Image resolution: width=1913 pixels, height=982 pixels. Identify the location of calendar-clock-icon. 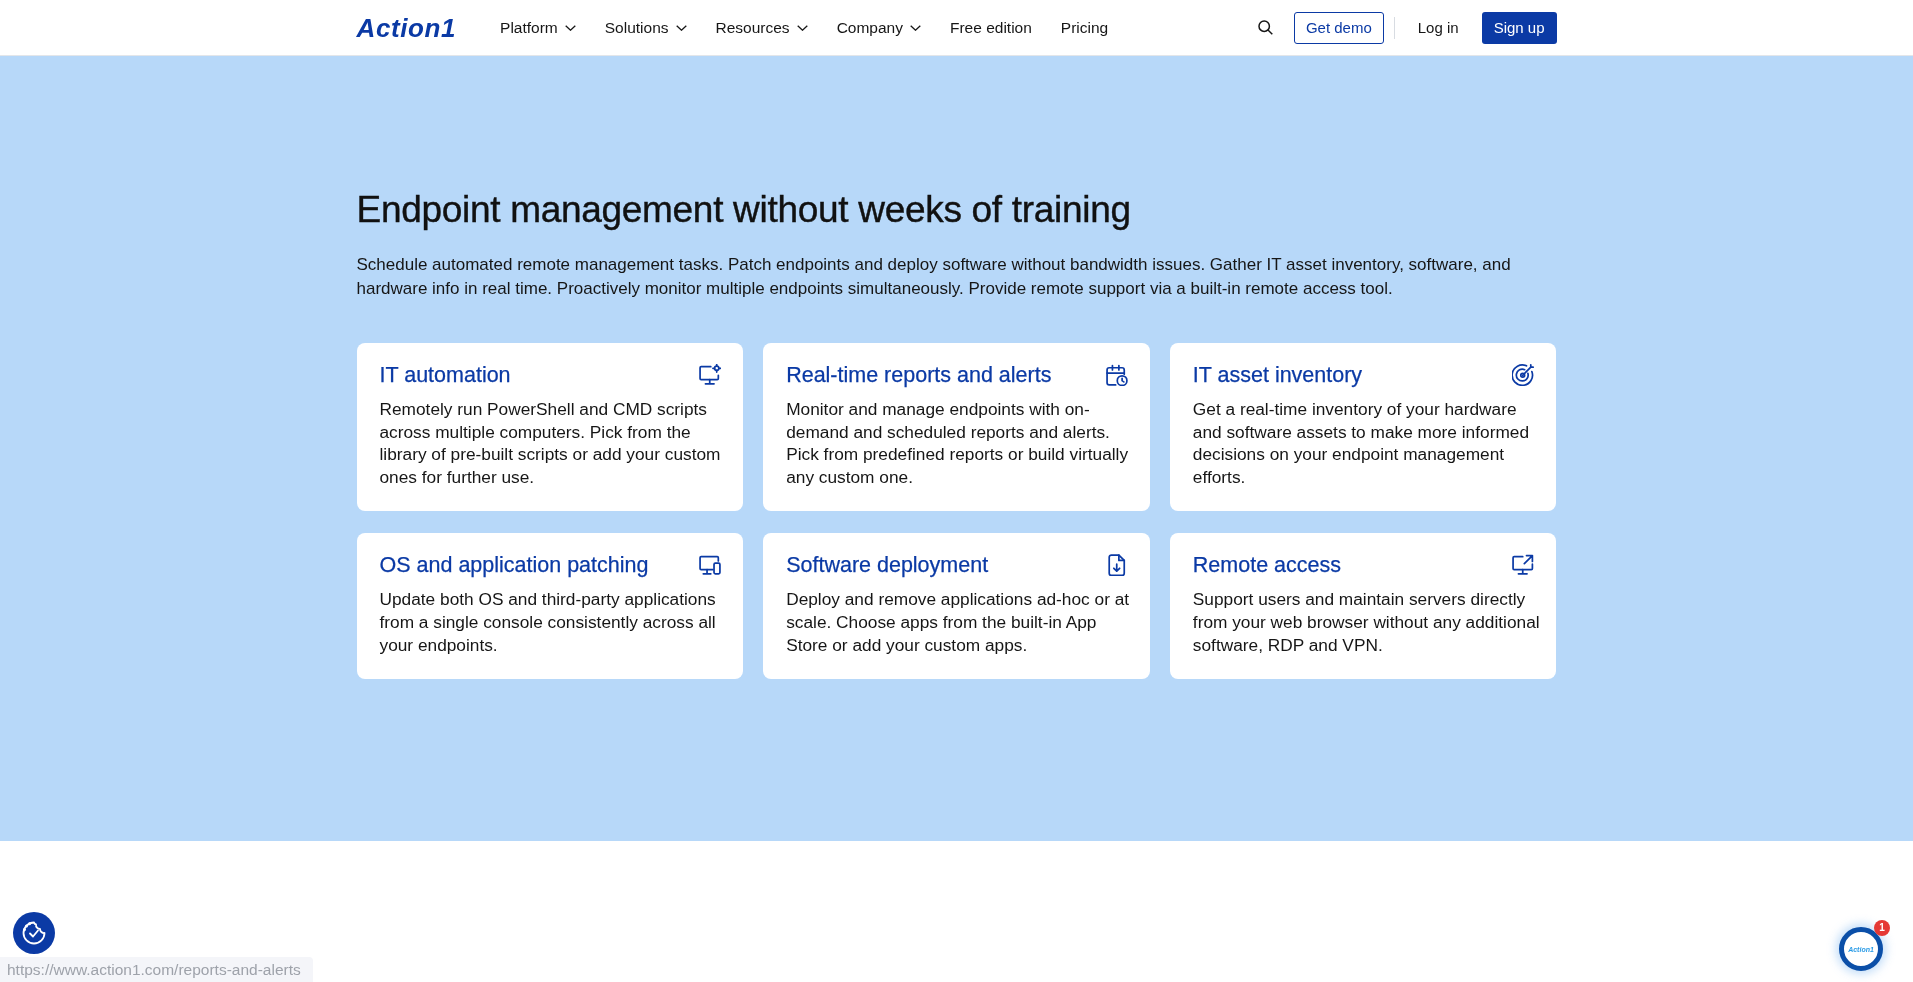
(1116, 375).